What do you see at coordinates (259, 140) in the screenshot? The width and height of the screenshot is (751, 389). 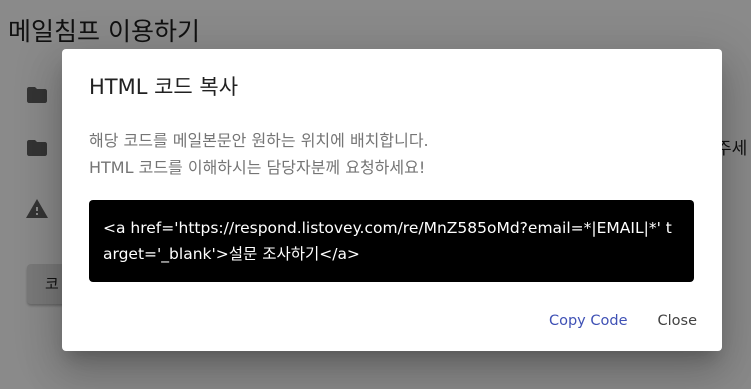 I see `description-line: 해당 코드를 메일본문안 원하는 위치에 배치합니다.` at bounding box center [259, 140].